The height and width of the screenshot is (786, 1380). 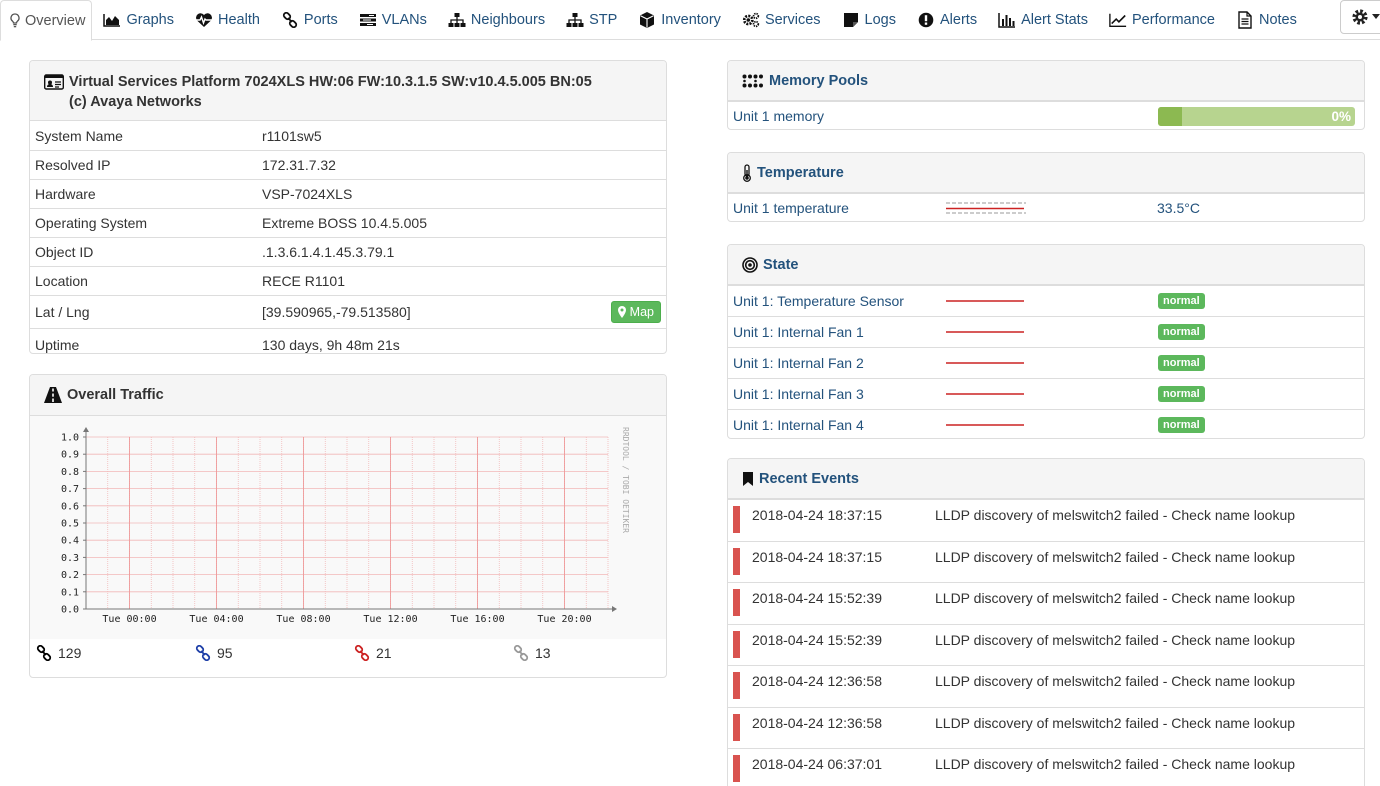 What do you see at coordinates (348, 251) in the screenshot?
I see `device-row-object-id: Object ID .1.3.6.1.4.1.45.3.79.1` at bounding box center [348, 251].